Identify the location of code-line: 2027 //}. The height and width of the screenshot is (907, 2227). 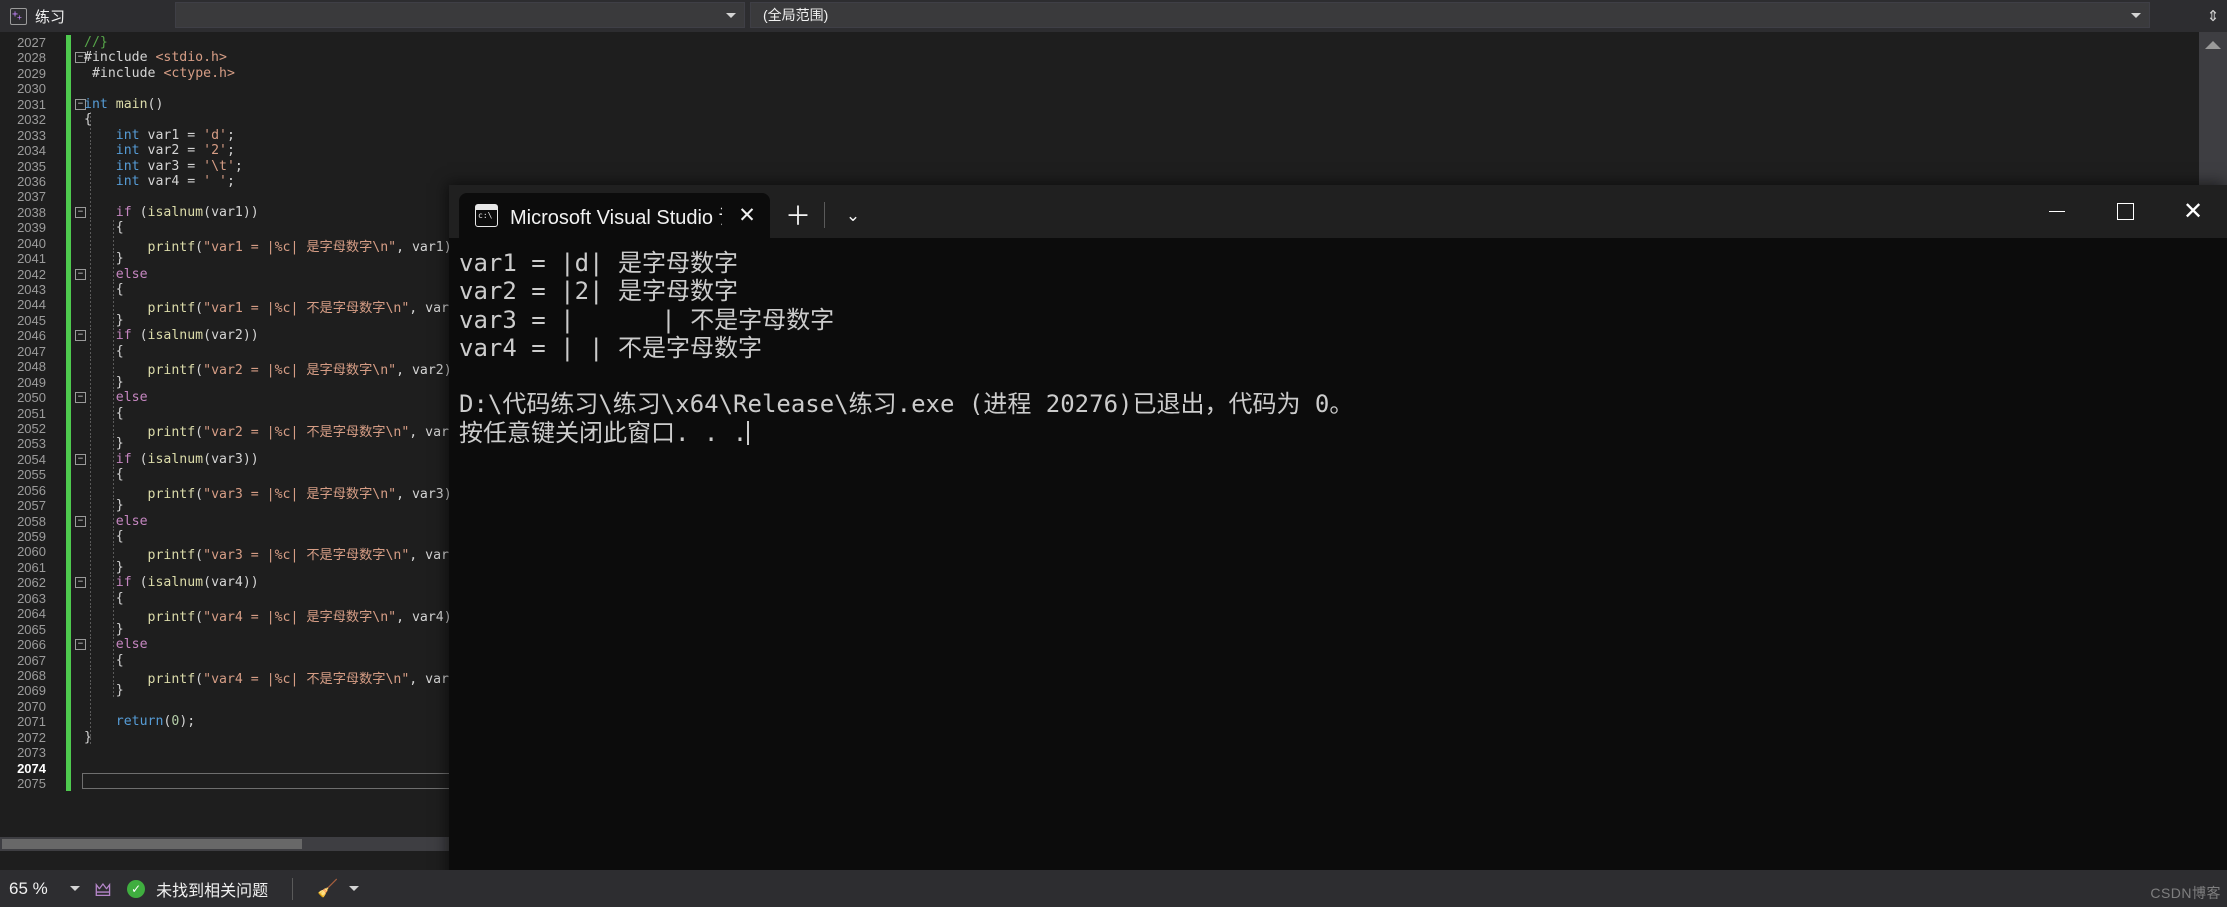
(225, 43).